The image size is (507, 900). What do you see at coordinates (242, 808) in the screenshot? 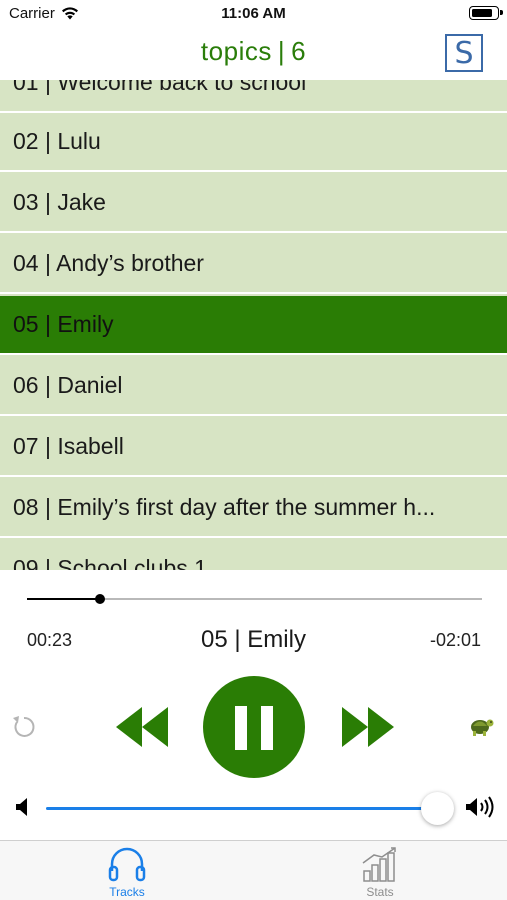
I see `volume-slider` at bounding box center [242, 808].